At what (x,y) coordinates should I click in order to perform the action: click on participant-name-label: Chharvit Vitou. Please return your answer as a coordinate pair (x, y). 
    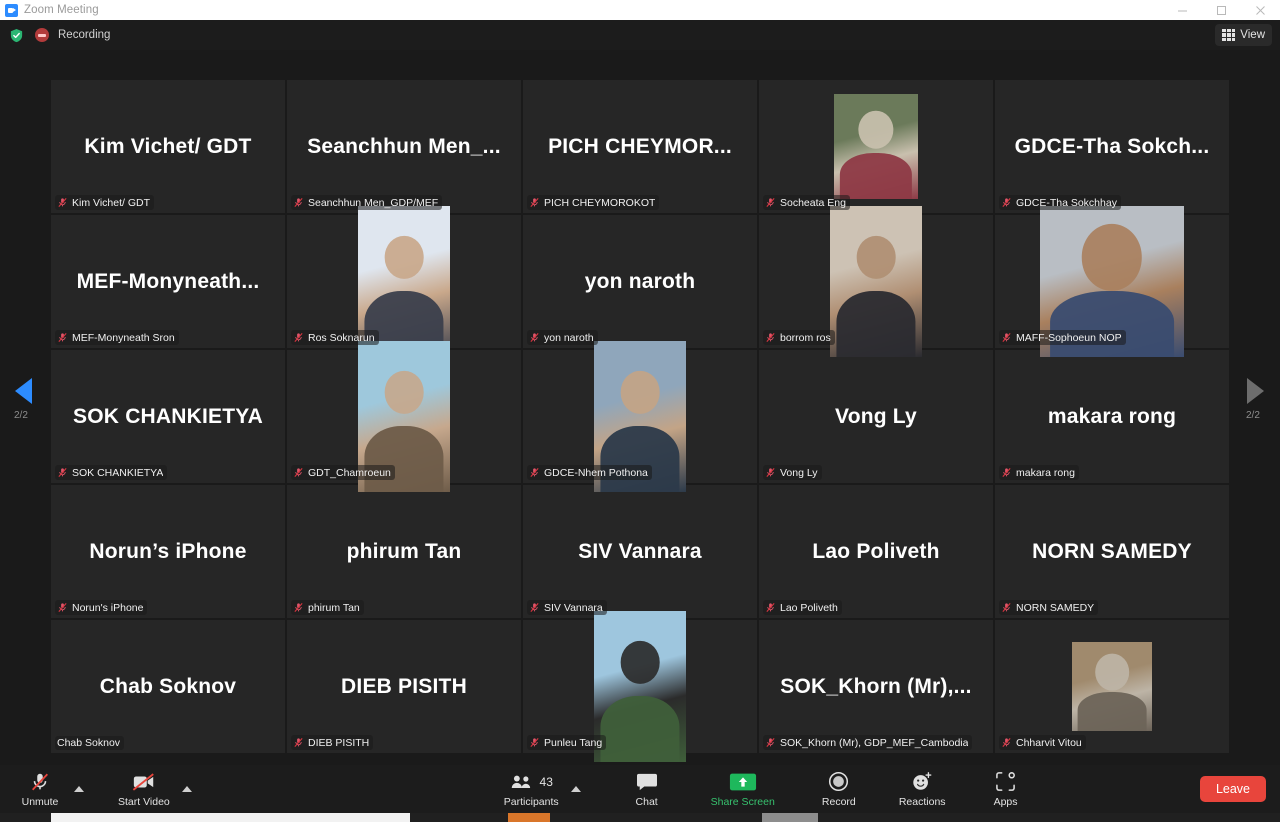
    Looking at the image, I should click on (1049, 742).